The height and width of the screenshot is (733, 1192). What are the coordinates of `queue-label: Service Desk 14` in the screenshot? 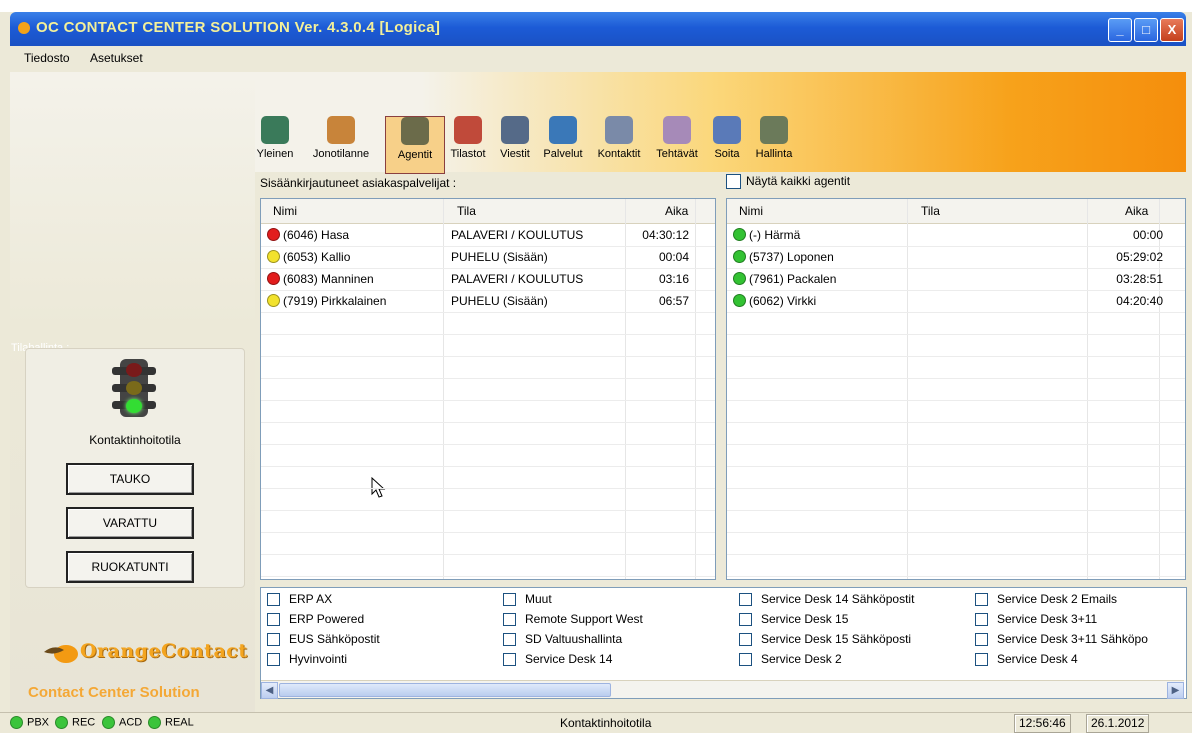 It's located at (569, 659).